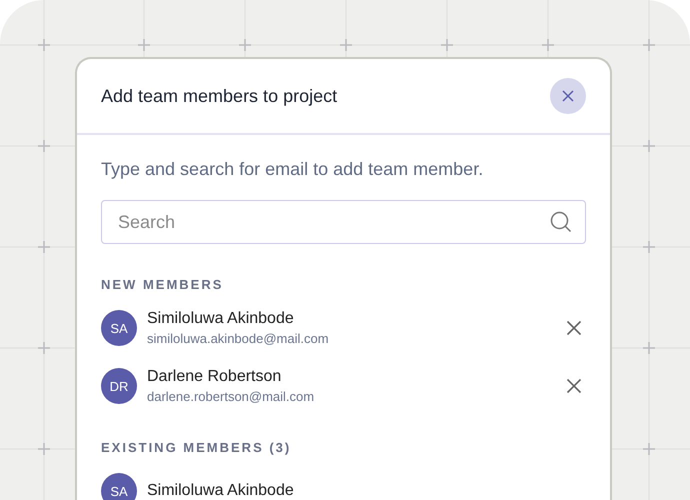  What do you see at coordinates (231, 396) in the screenshot?
I see `member-email: darlene.robertson@mail.com` at bounding box center [231, 396].